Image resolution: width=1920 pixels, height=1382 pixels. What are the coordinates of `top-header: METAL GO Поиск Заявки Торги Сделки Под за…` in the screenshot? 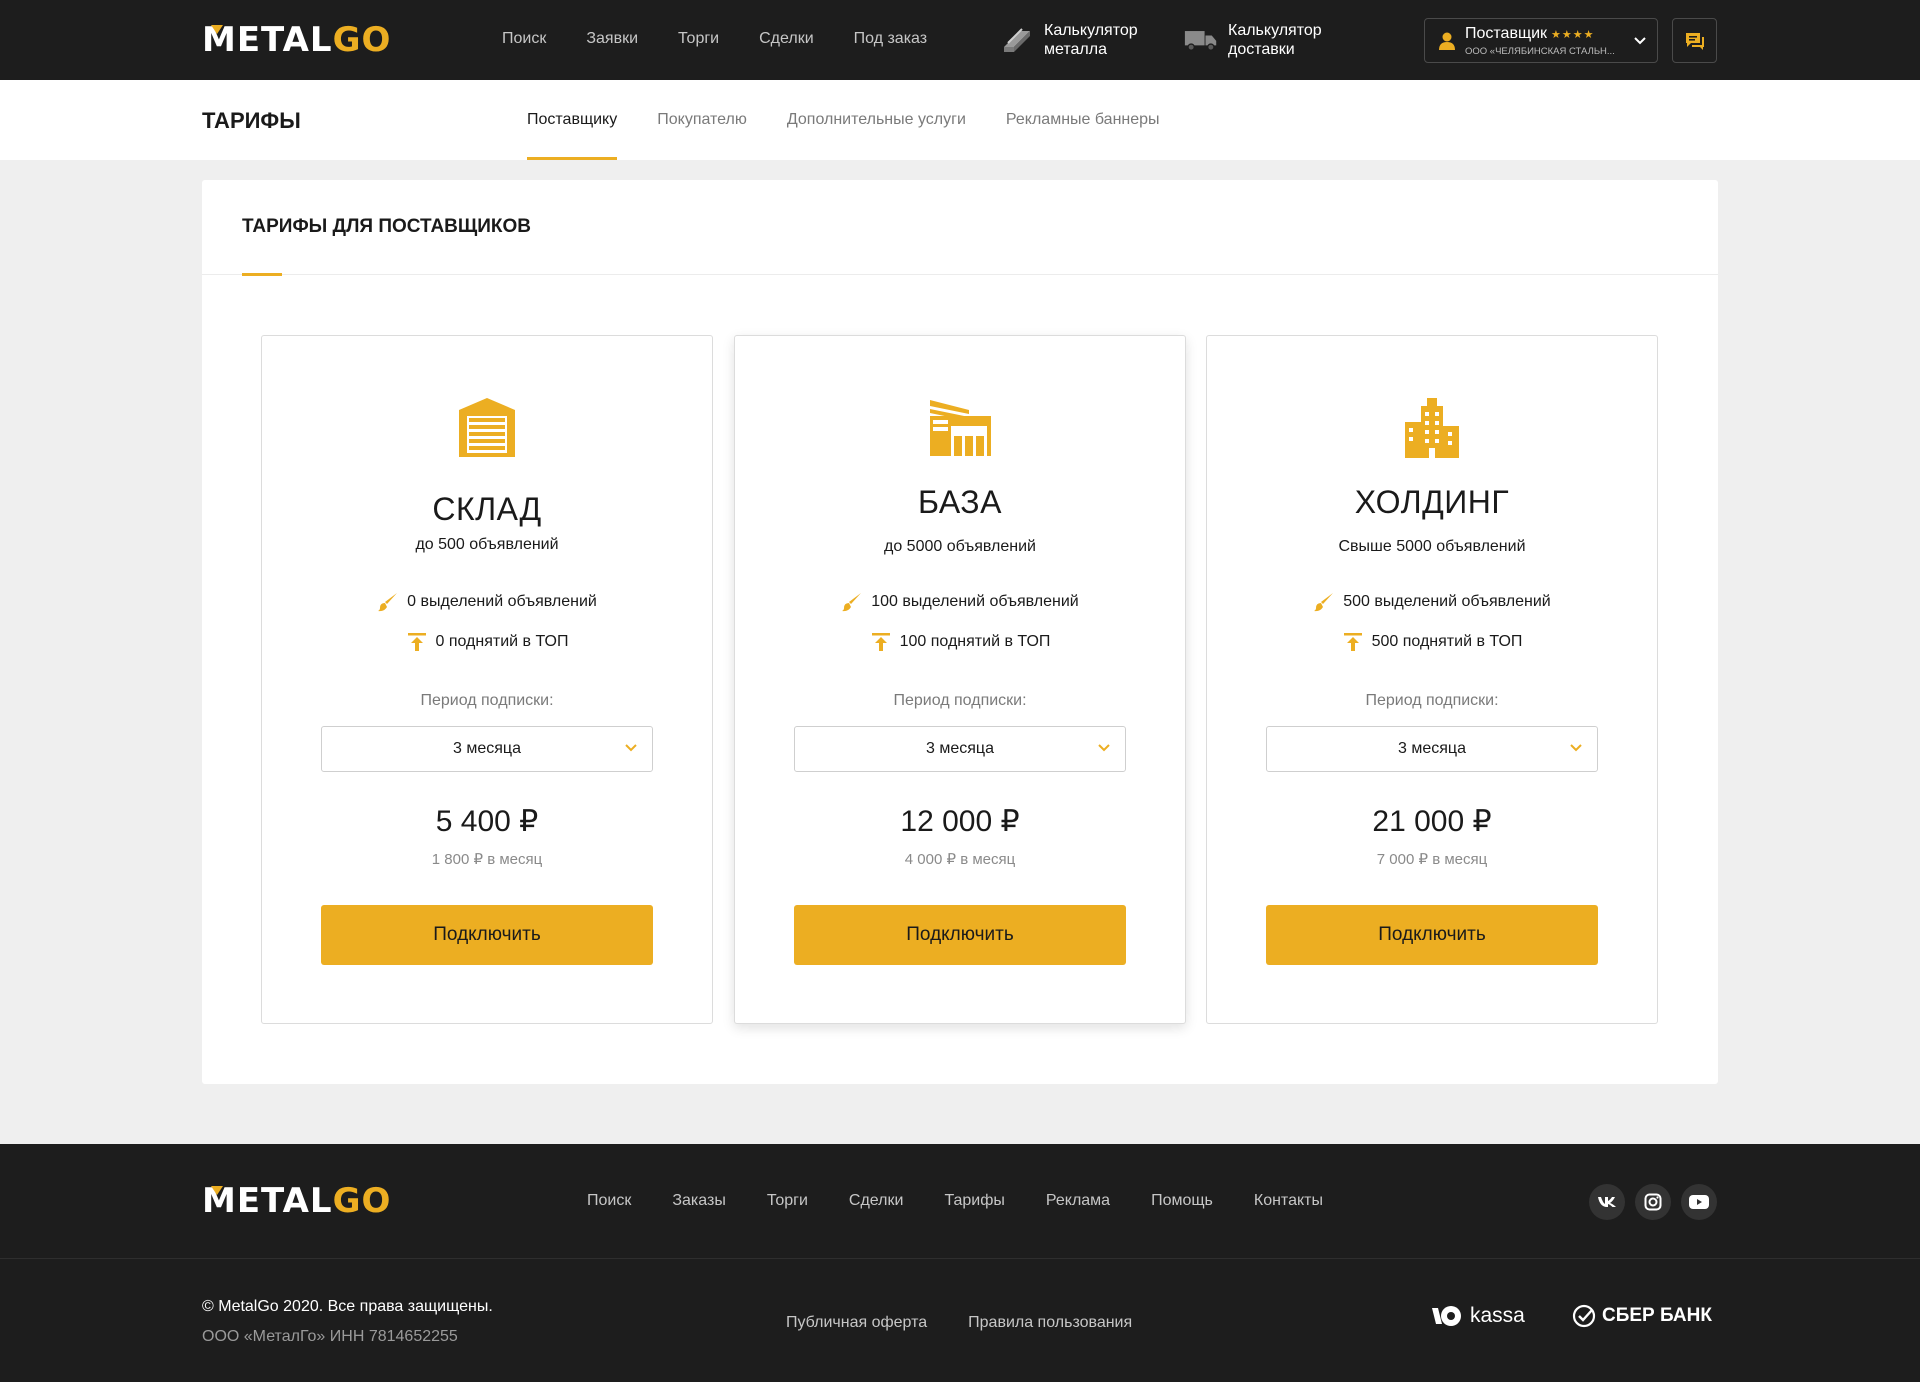 It's located at (960, 40).